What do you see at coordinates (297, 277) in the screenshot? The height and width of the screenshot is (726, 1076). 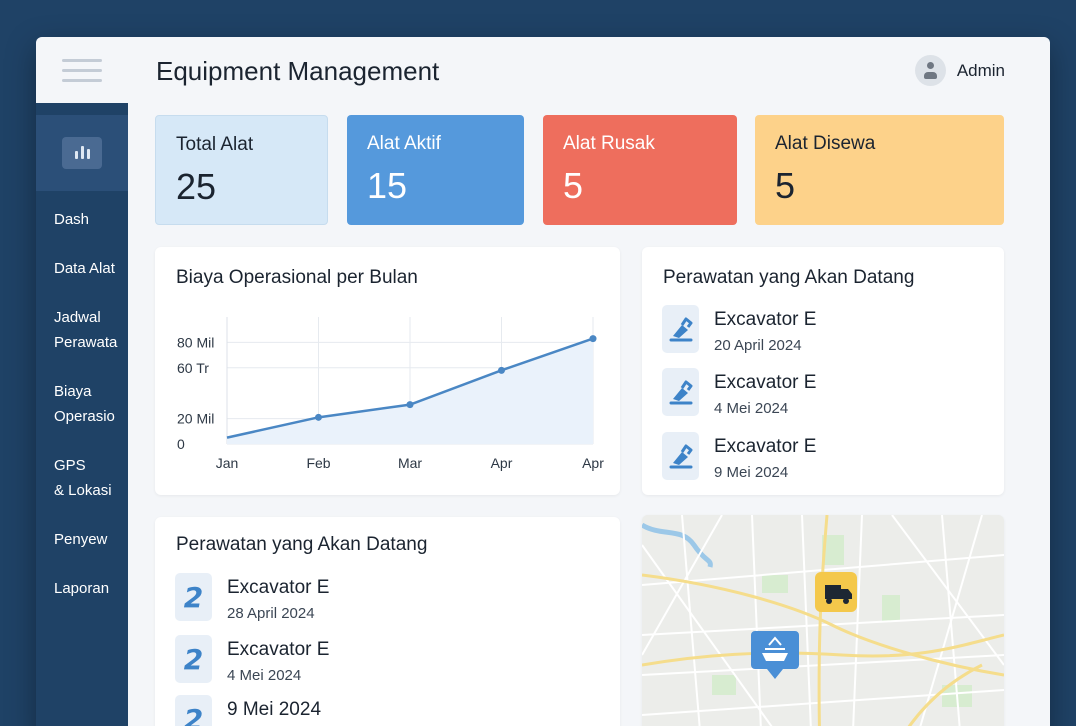 I see `cost-chart-title: Biaya Operasional per Bulan` at bounding box center [297, 277].